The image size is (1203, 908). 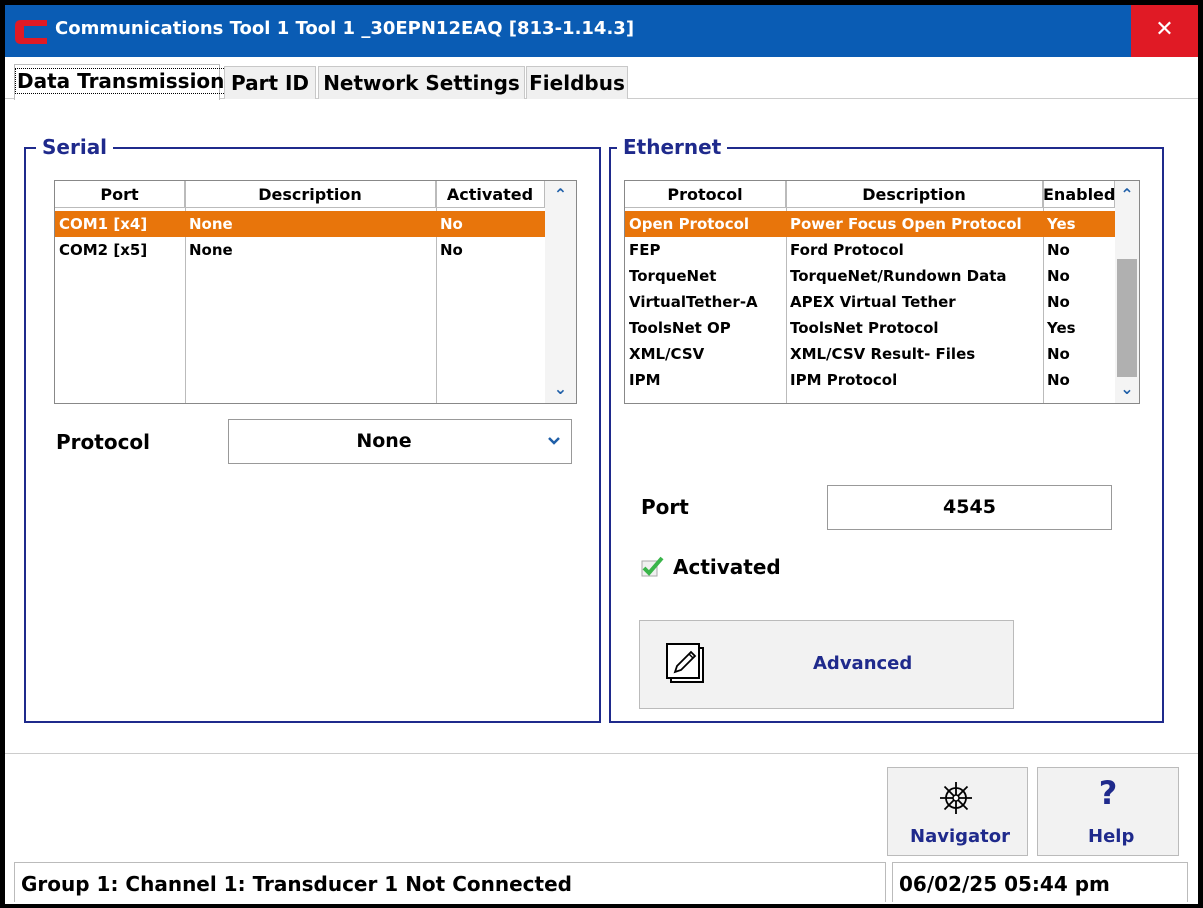 What do you see at coordinates (898, 276) in the screenshot?
I see `cell-description: TorqueNet/Rundown Data` at bounding box center [898, 276].